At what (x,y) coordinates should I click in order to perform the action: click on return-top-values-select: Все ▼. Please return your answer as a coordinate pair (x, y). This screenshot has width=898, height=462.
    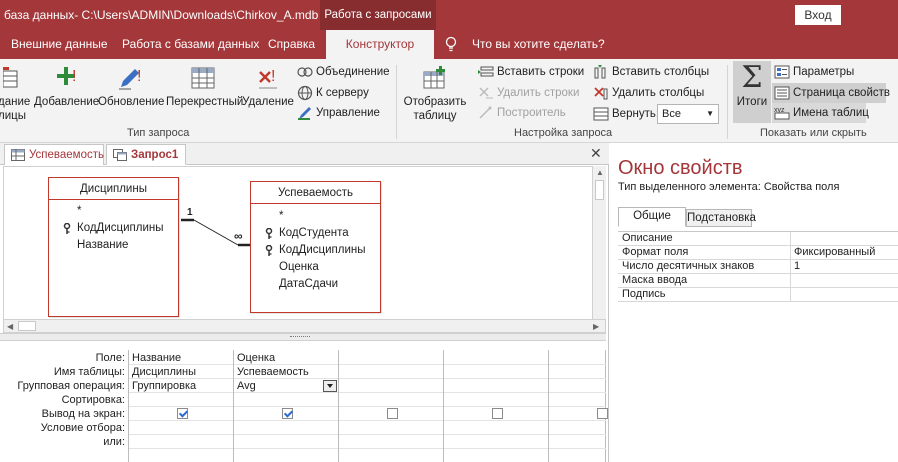
    Looking at the image, I should click on (688, 114).